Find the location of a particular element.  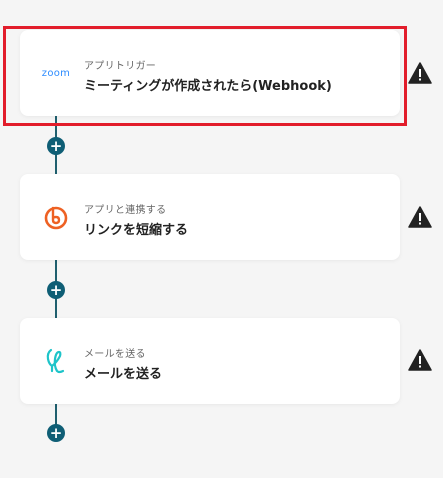

step-title: リンクを短縮する is located at coordinates (136, 230).